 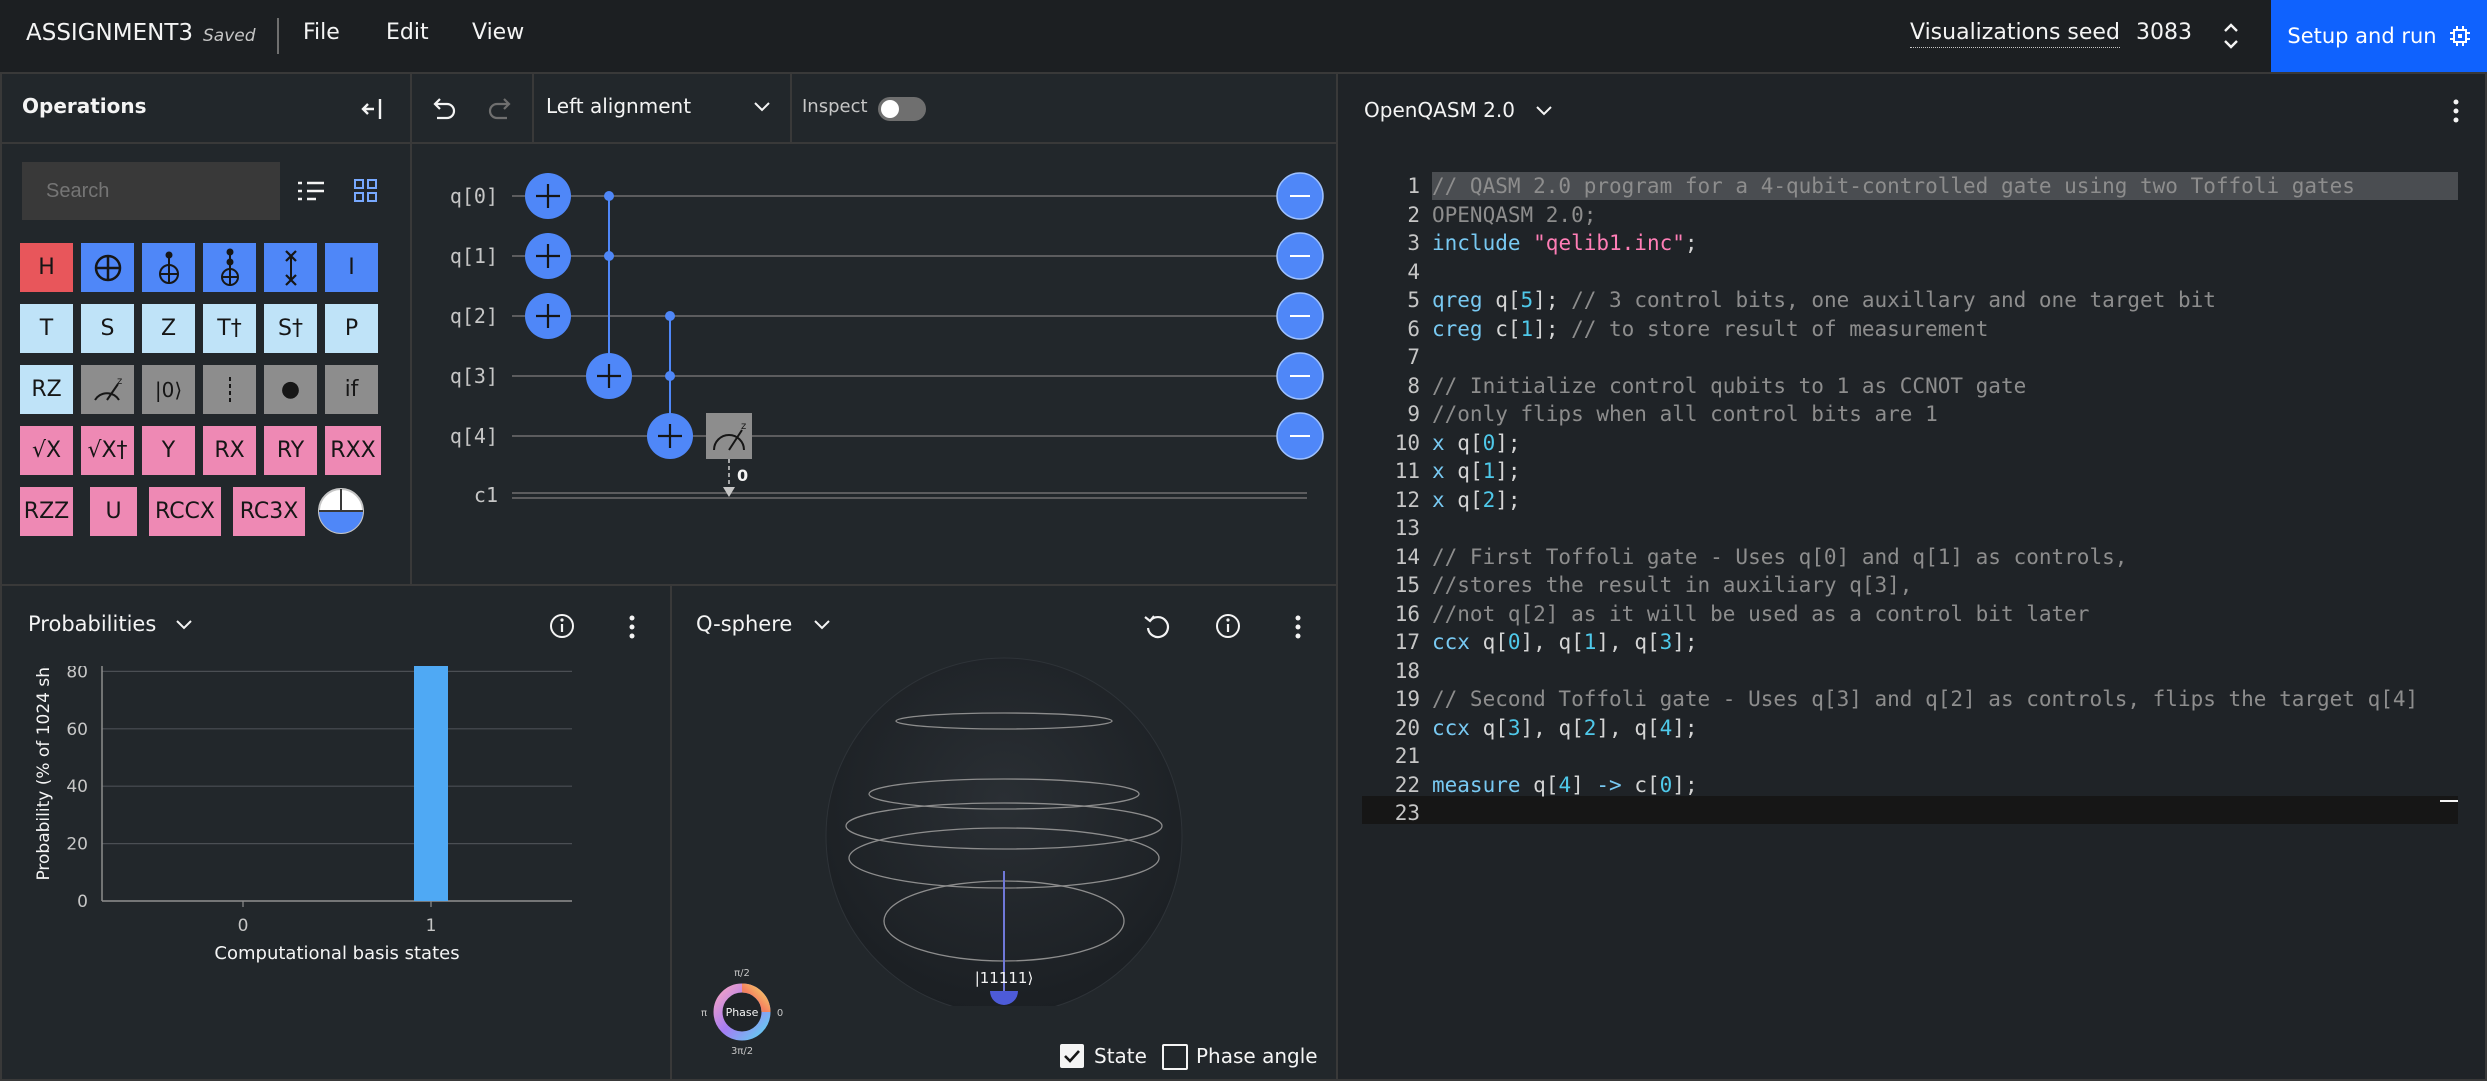 What do you see at coordinates (168, 389) in the screenshot?
I see `gate-reset: |0⟩` at bounding box center [168, 389].